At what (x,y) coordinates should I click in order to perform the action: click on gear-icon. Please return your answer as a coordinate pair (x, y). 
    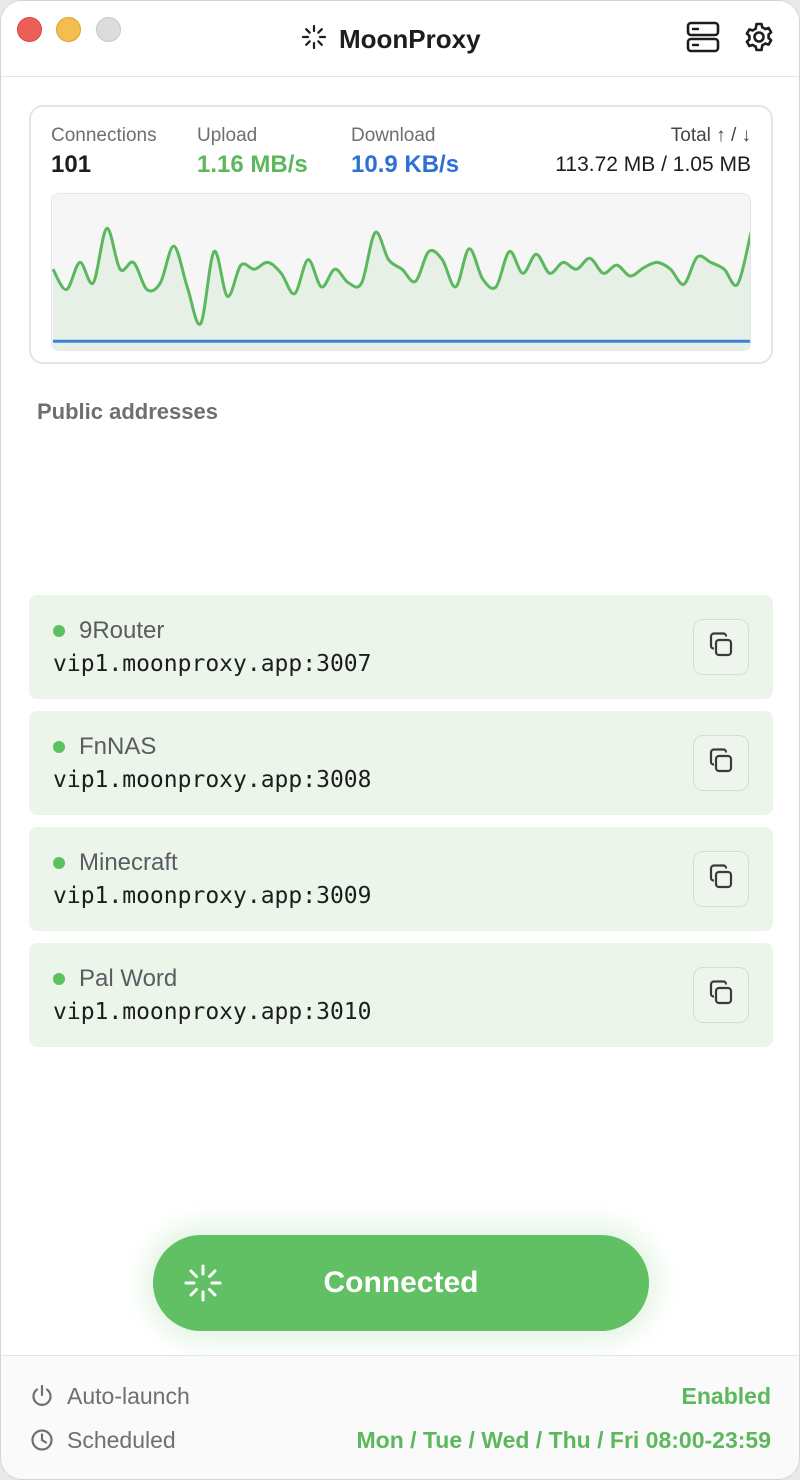
    Looking at the image, I should click on (759, 39).